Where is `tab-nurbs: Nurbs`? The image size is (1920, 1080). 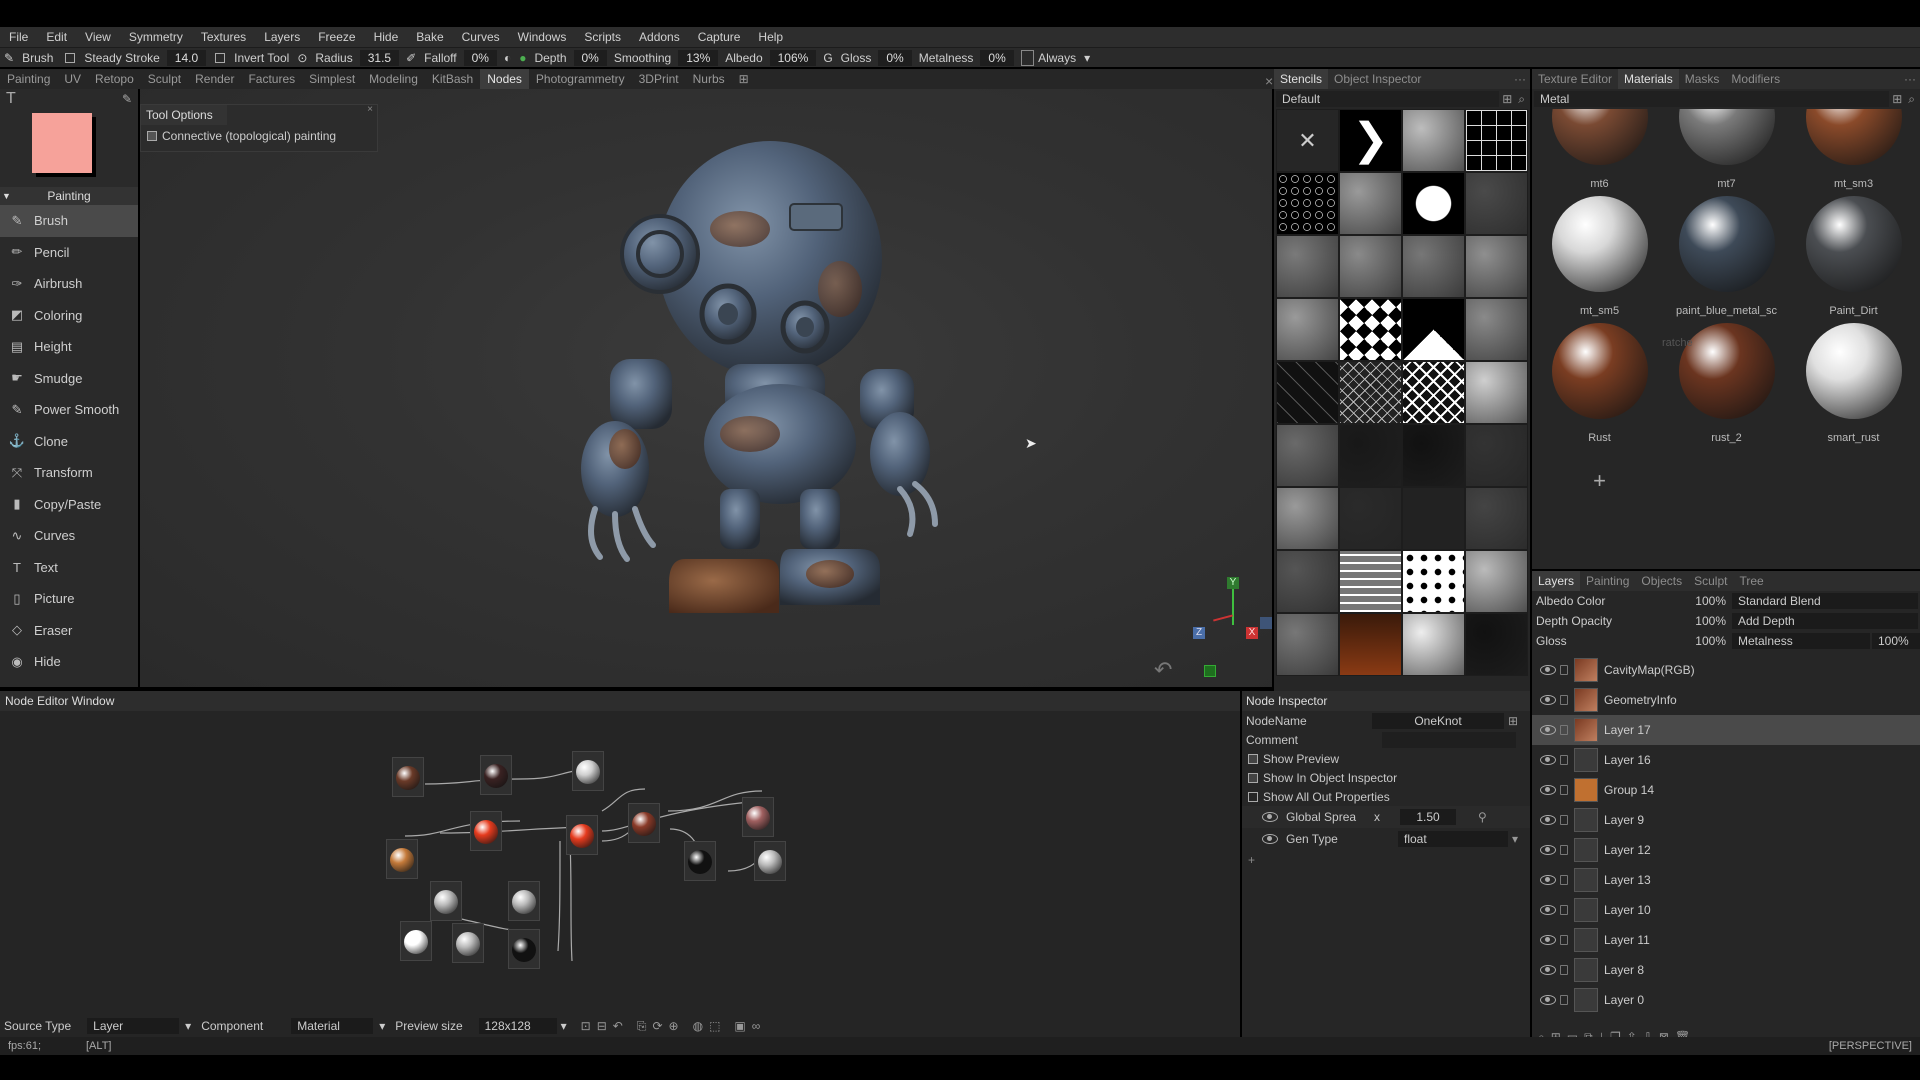
tab-nurbs: Nurbs is located at coordinates (709, 79).